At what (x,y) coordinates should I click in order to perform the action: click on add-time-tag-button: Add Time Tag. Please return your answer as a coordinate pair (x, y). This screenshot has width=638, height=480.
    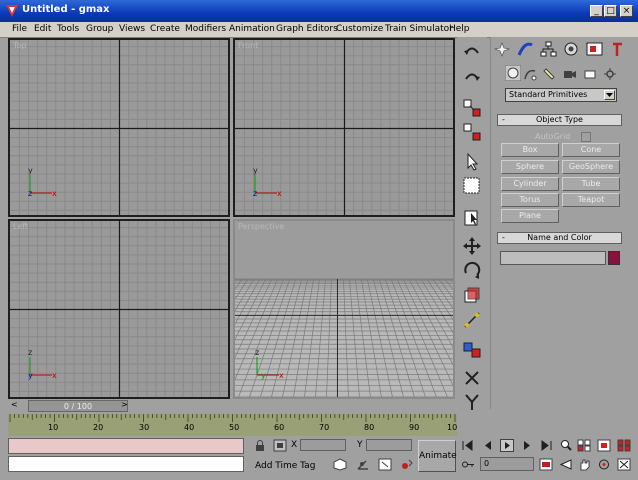
    Looking at the image, I should click on (285, 466).